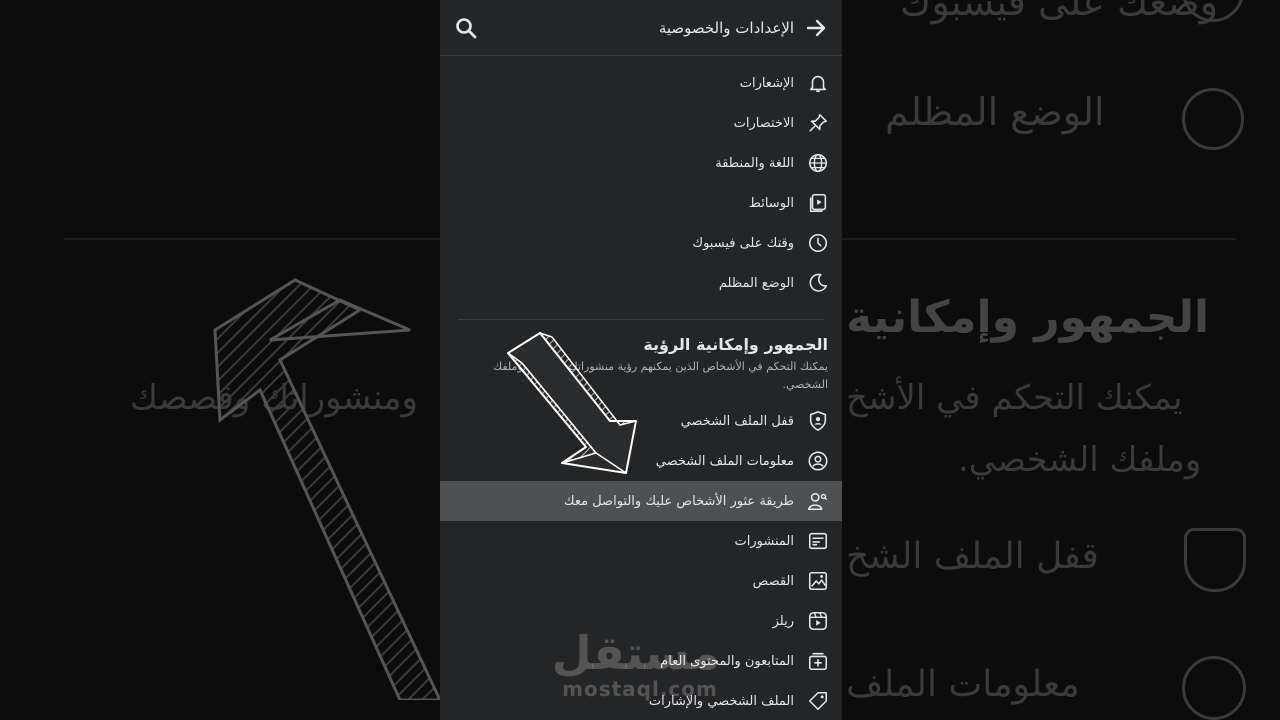  What do you see at coordinates (818, 203) in the screenshot?
I see `media-icon` at bounding box center [818, 203].